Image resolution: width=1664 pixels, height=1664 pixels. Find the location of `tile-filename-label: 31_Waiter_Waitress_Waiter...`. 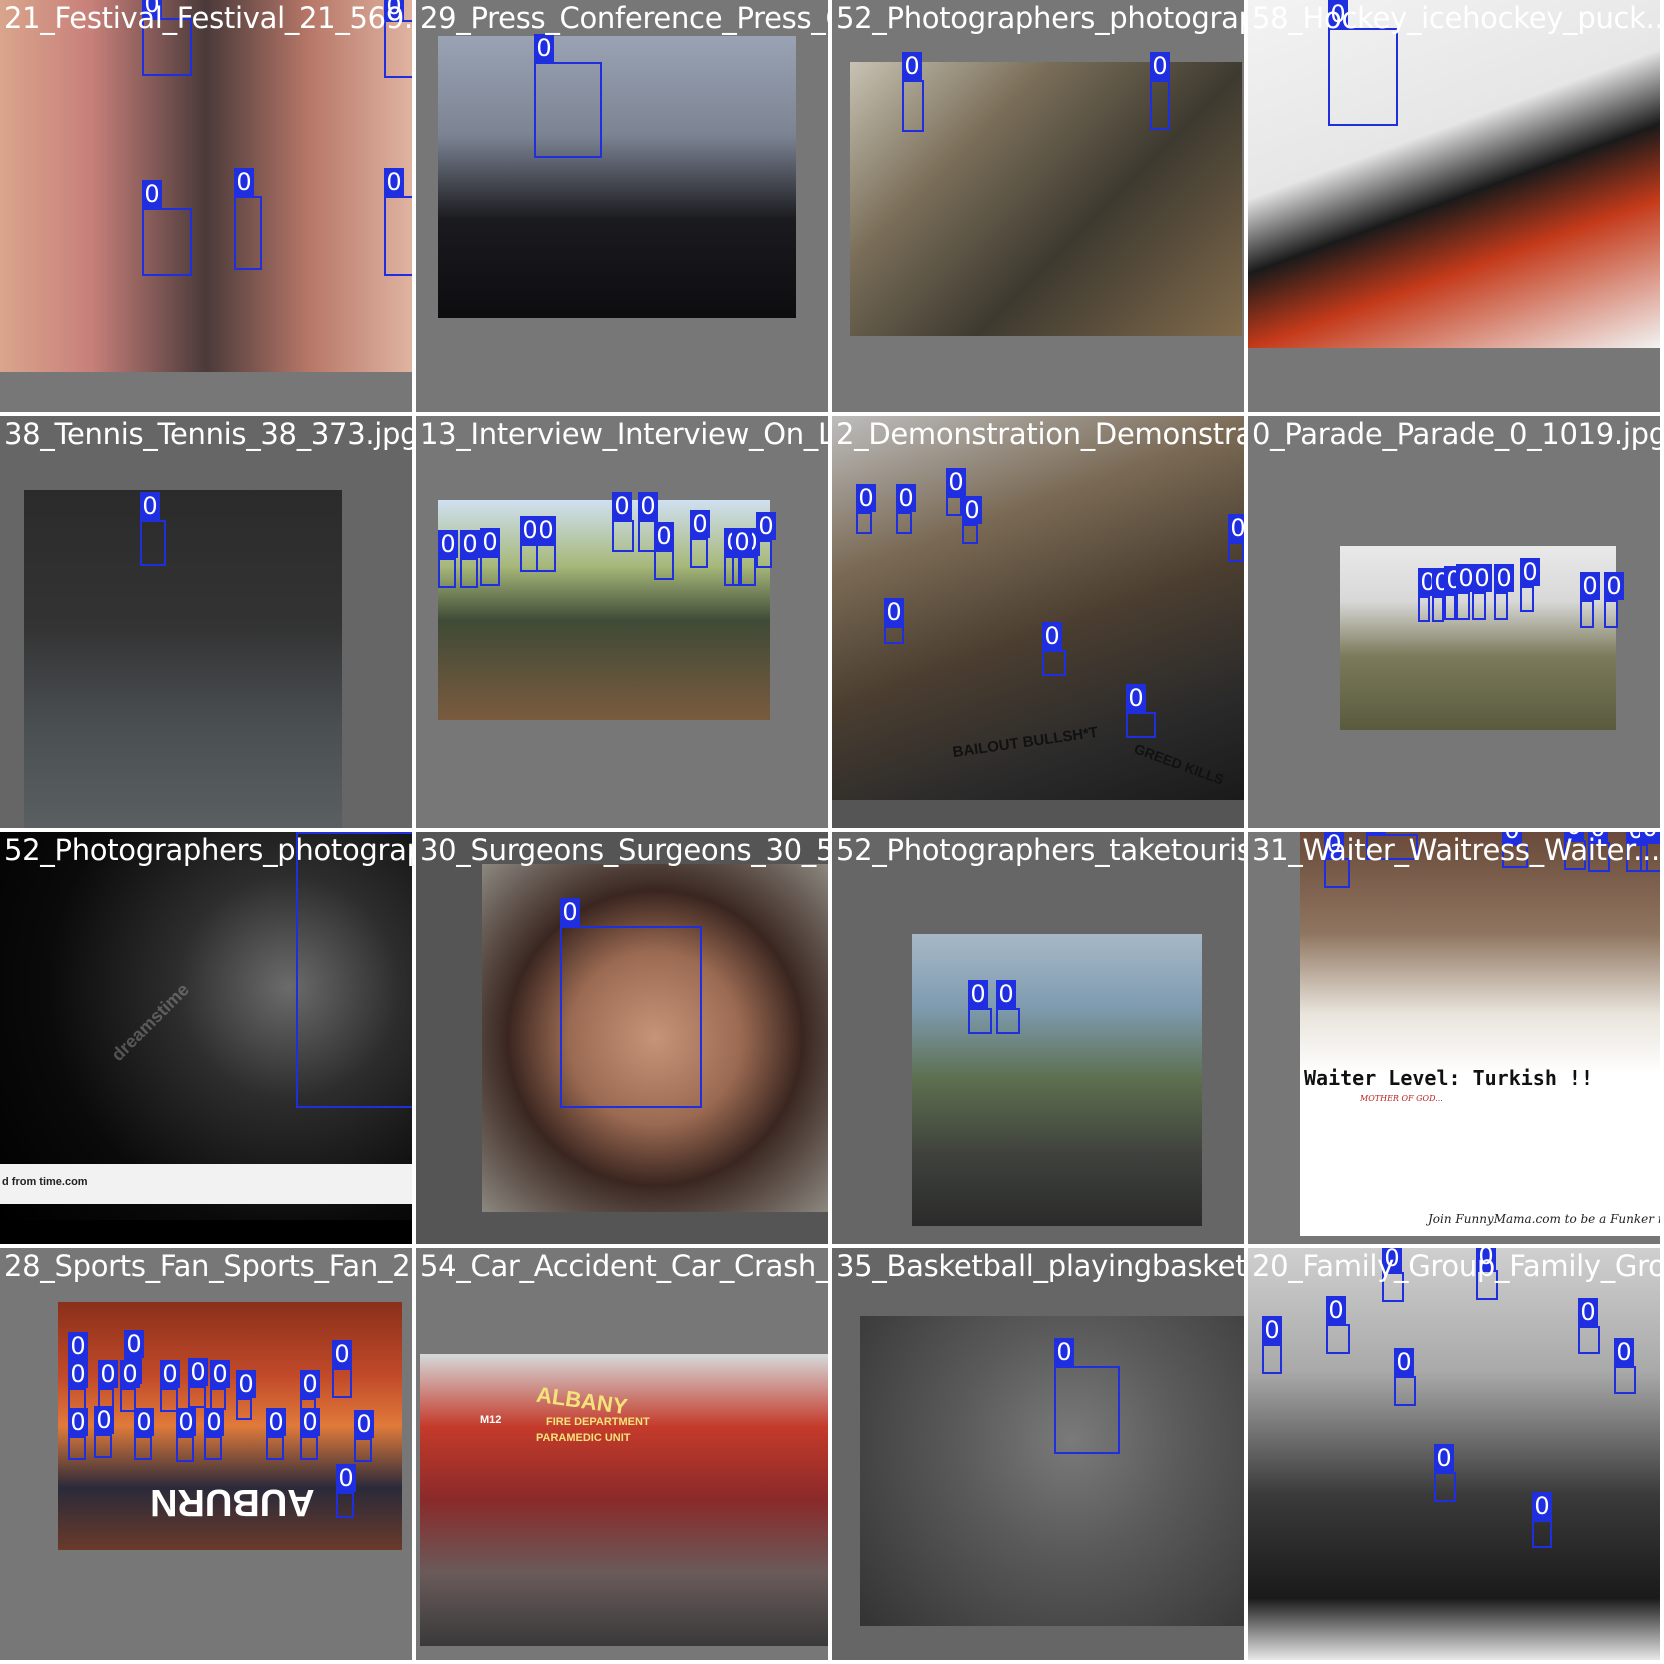

tile-filename-label: 31_Waiter_Waitress_Waiter... is located at coordinates (1456, 850).